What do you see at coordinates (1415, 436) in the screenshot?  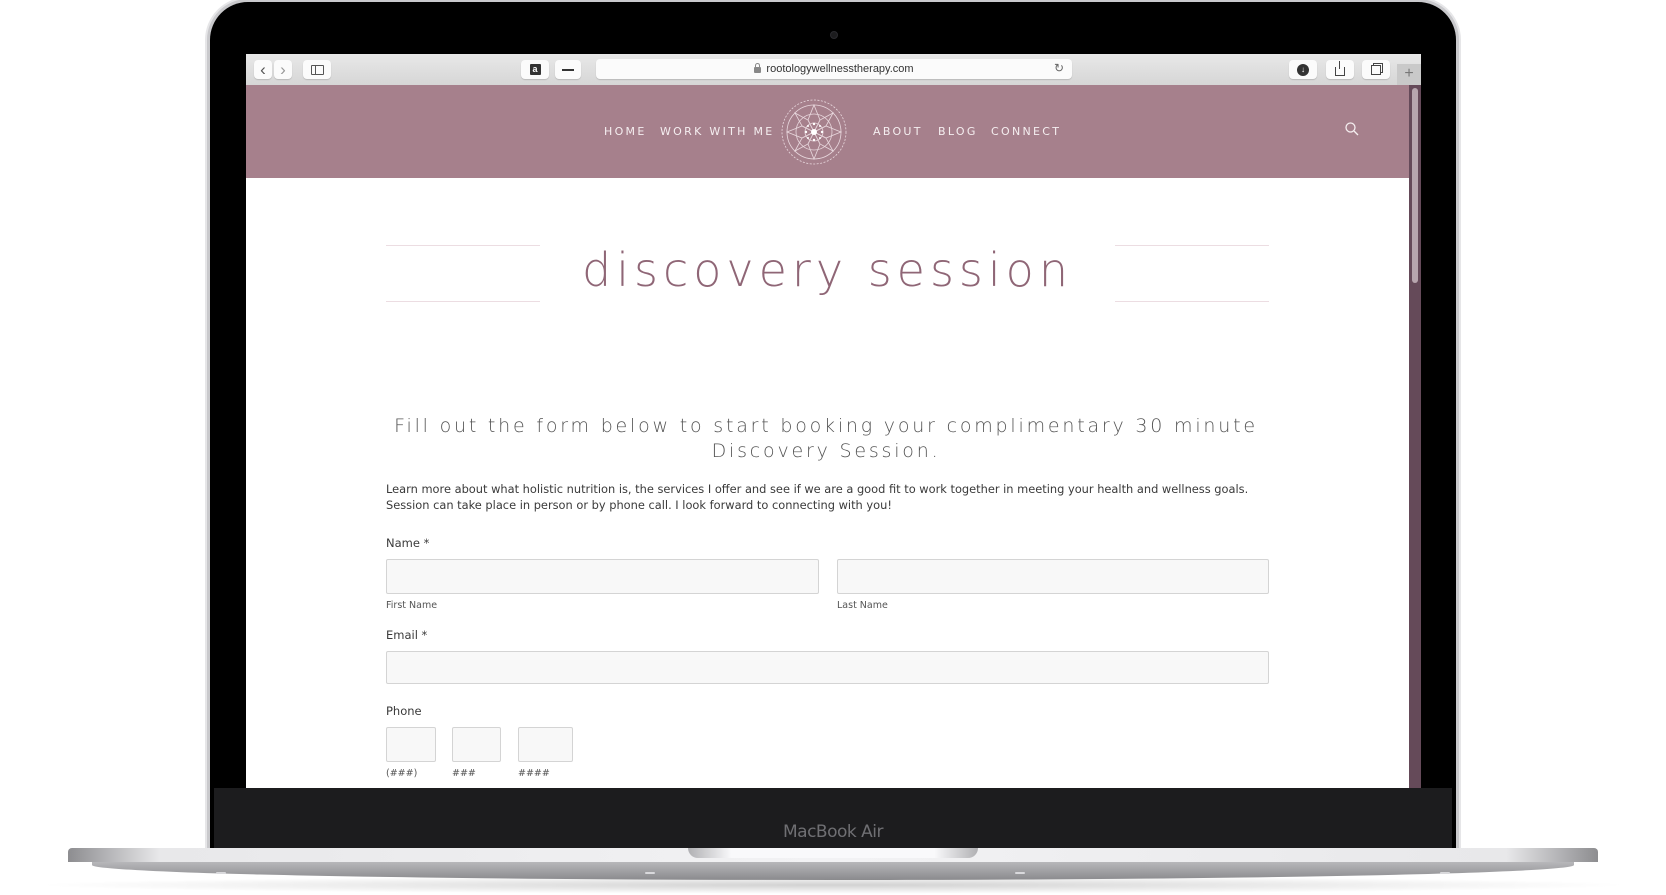 I see `page-scrollbar` at bounding box center [1415, 436].